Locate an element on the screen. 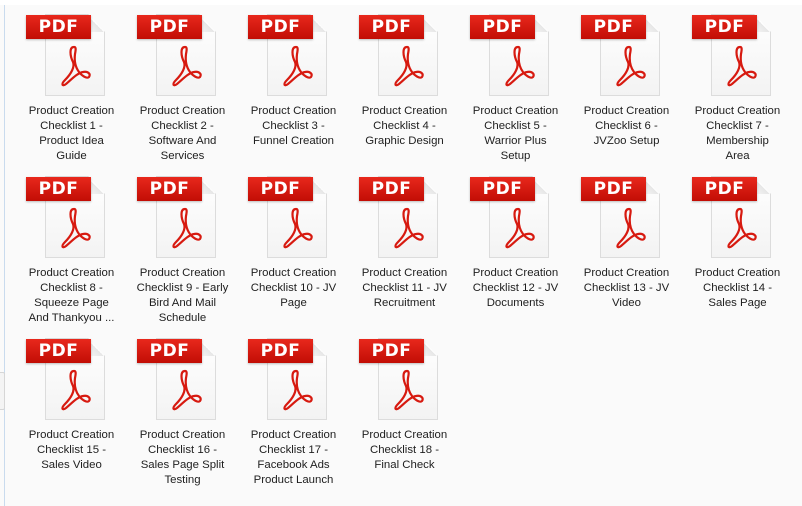 The height and width of the screenshot is (506, 802). file-name-label: Product Creation Checklist 10 - JV Page is located at coordinates (293, 288).